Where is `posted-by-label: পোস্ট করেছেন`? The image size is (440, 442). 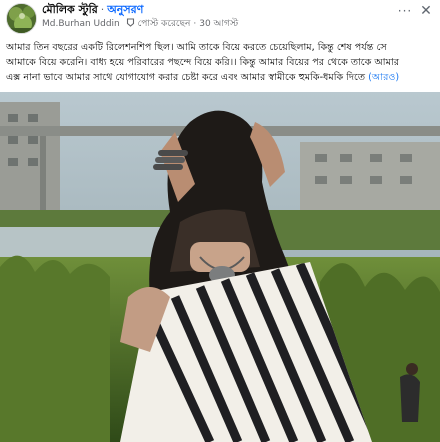
posted-by-label: পোস্ট করেছেন is located at coordinates (164, 24).